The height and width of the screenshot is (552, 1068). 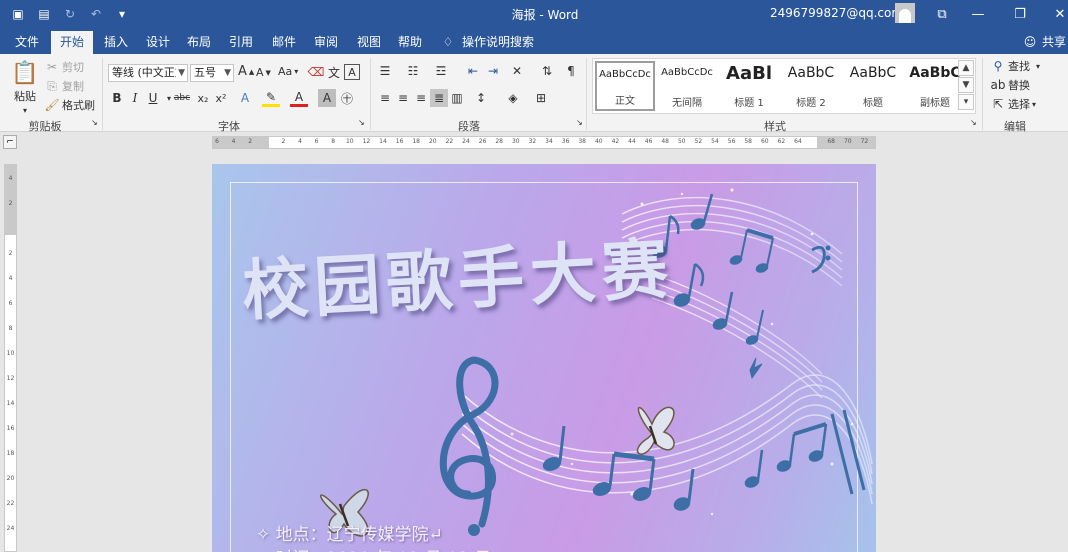 What do you see at coordinates (199, 42) in the screenshot?
I see `tab-layout: 布局` at bounding box center [199, 42].